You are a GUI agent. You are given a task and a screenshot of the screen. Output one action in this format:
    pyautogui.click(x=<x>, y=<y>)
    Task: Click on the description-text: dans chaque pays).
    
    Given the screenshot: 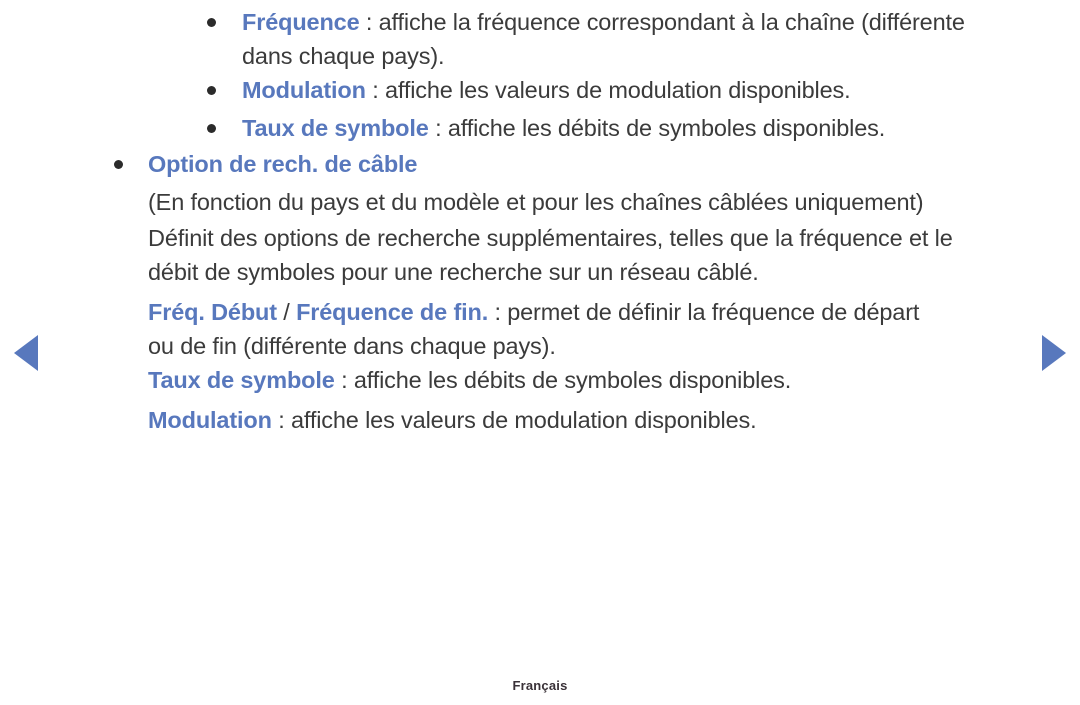 What is the action you would take?
    pyautogui.click(x=343, y=56)
    